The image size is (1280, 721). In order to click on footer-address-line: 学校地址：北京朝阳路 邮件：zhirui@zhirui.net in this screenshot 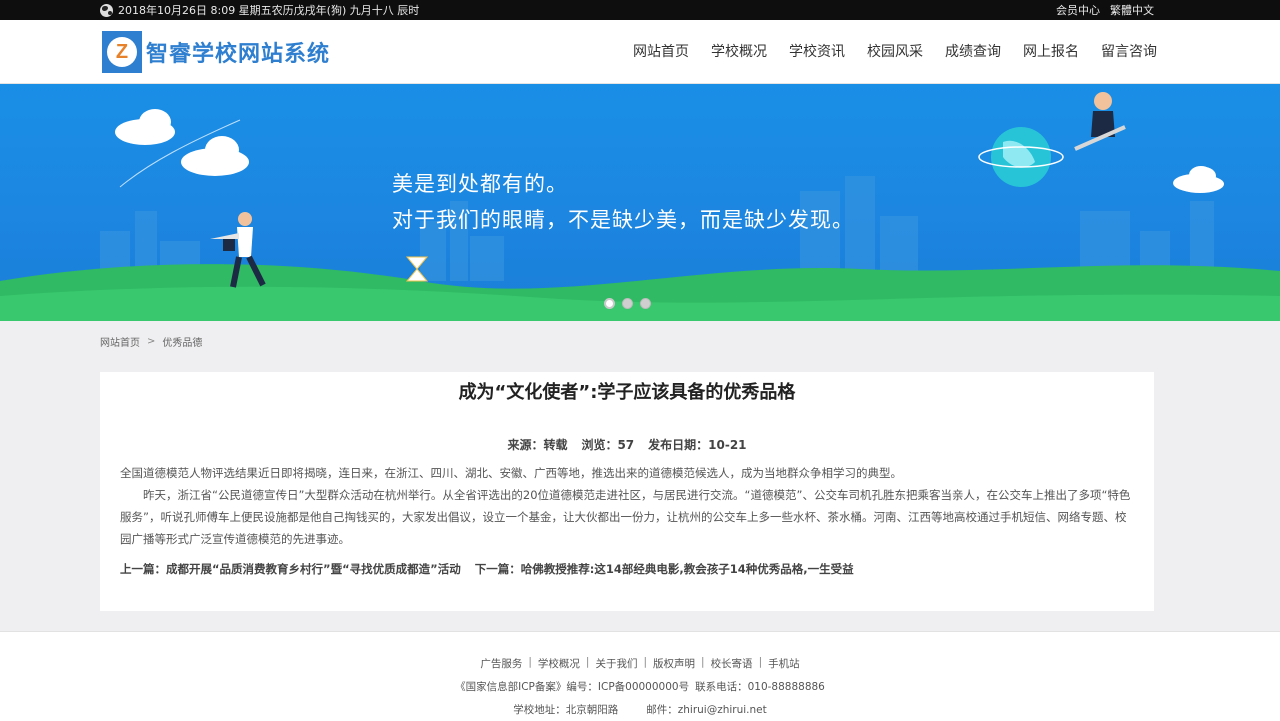, I will do `click(640, 709)`.